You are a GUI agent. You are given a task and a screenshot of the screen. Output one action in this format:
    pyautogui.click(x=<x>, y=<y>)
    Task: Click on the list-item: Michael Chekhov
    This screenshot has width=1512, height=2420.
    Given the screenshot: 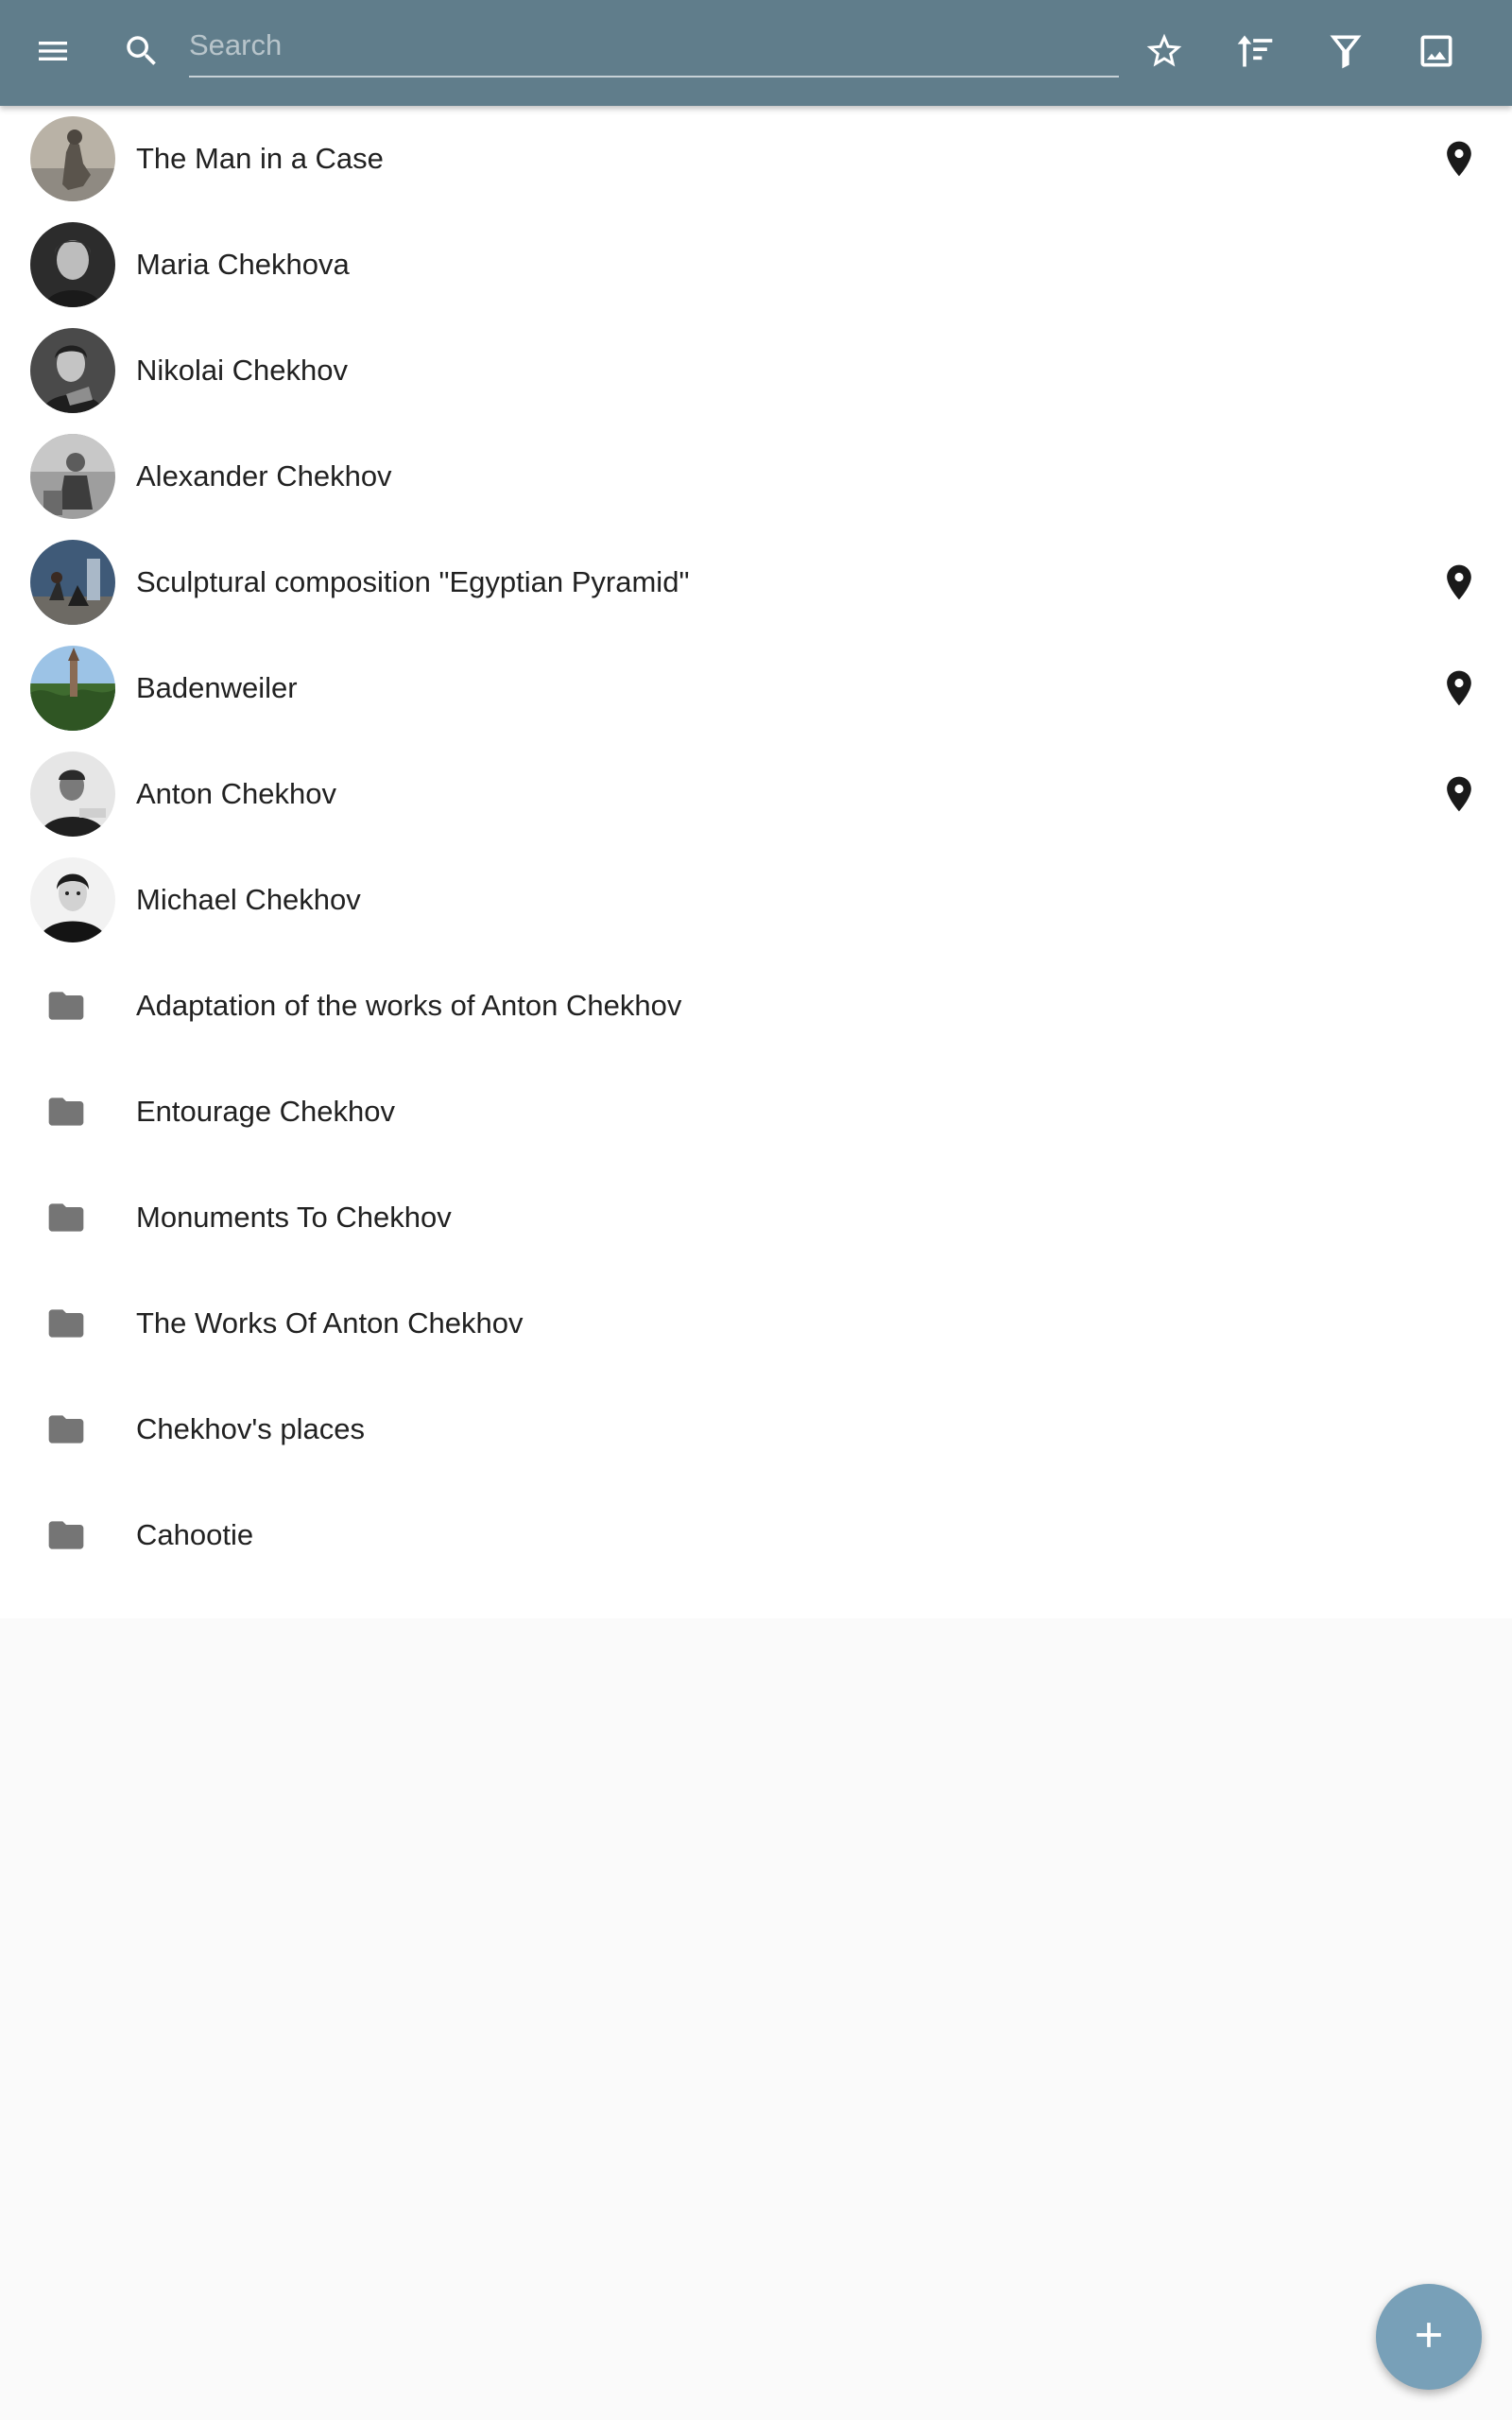 What is the action you would take?
    pyautogui.click(x=756, y=900)
    